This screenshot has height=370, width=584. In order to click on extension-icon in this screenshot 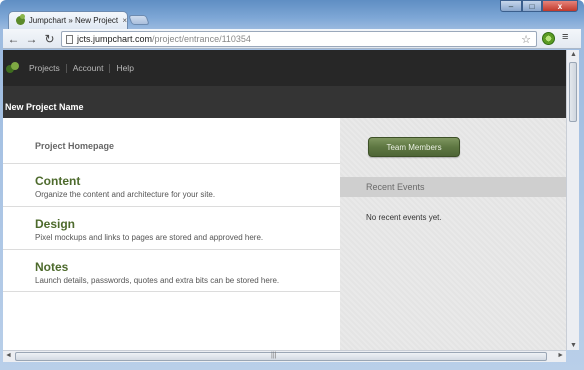, I will do `click(548, 38)`.